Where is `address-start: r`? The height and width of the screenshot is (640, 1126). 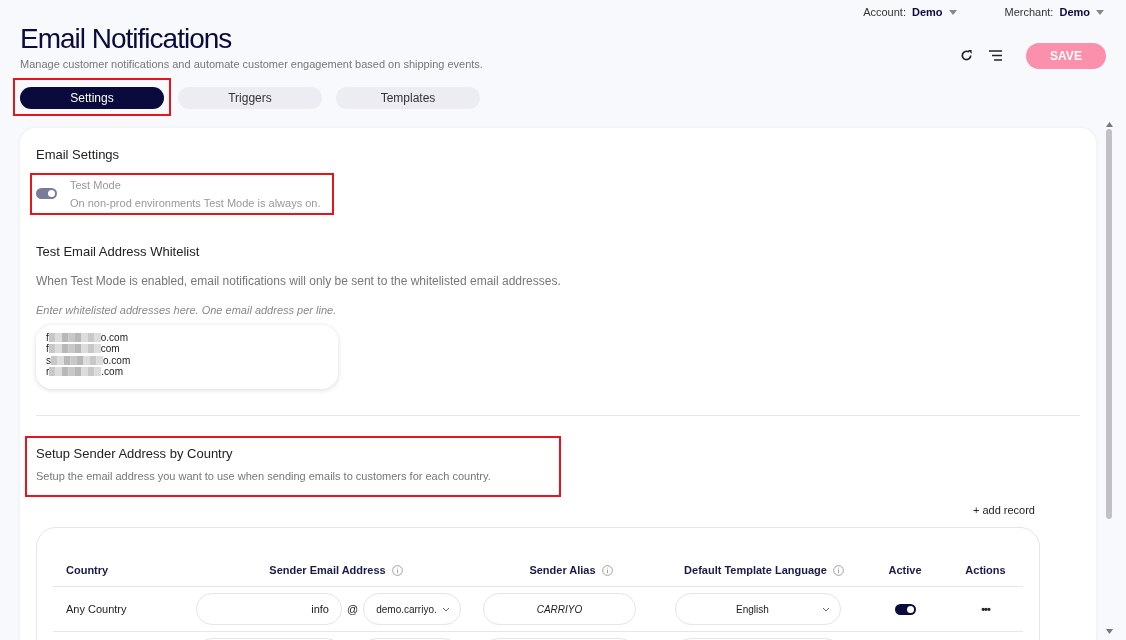 address-start: r is located at coordinates (48, 372).